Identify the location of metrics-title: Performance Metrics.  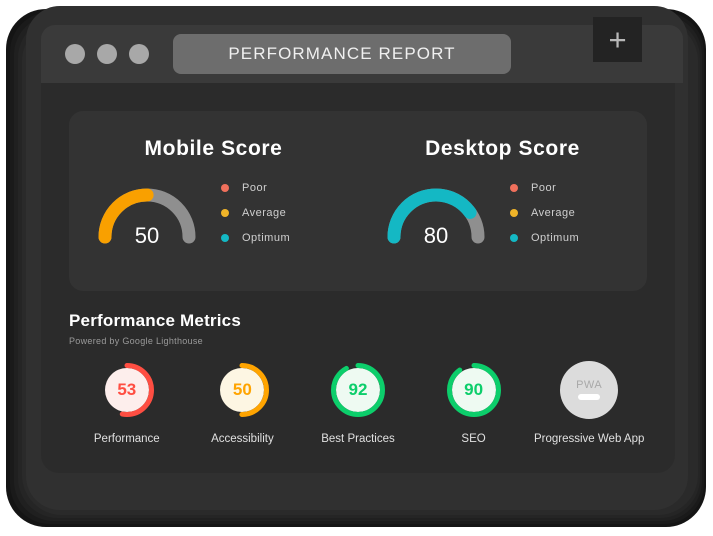
(155, 320).